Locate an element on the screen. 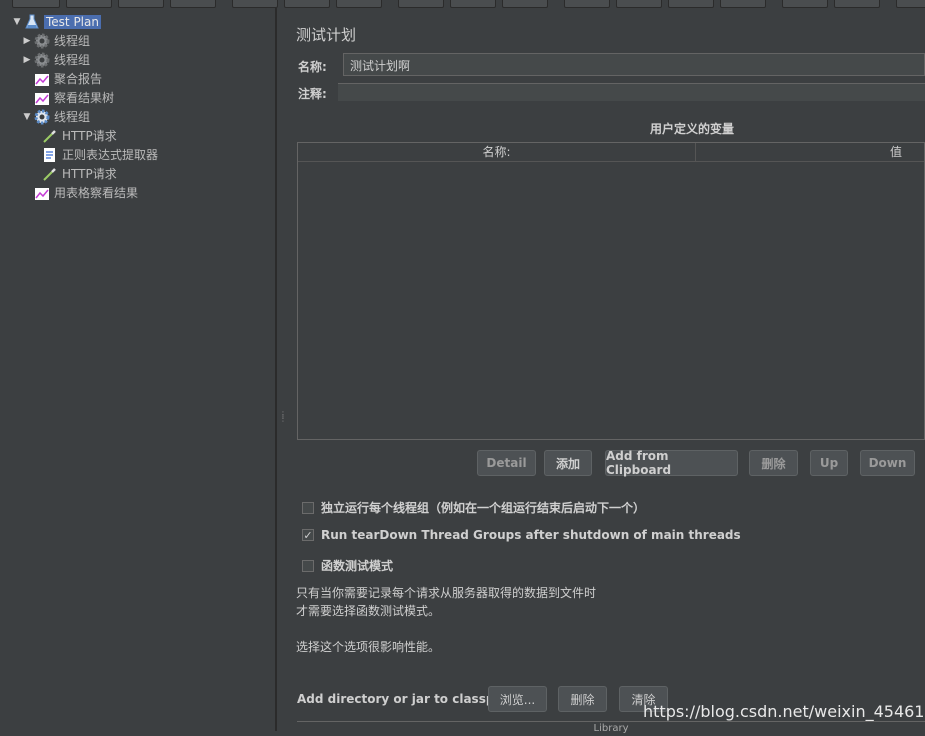 This screenshot has height=736, width=925. functional-checkbox is located at coordinates (308, 565).